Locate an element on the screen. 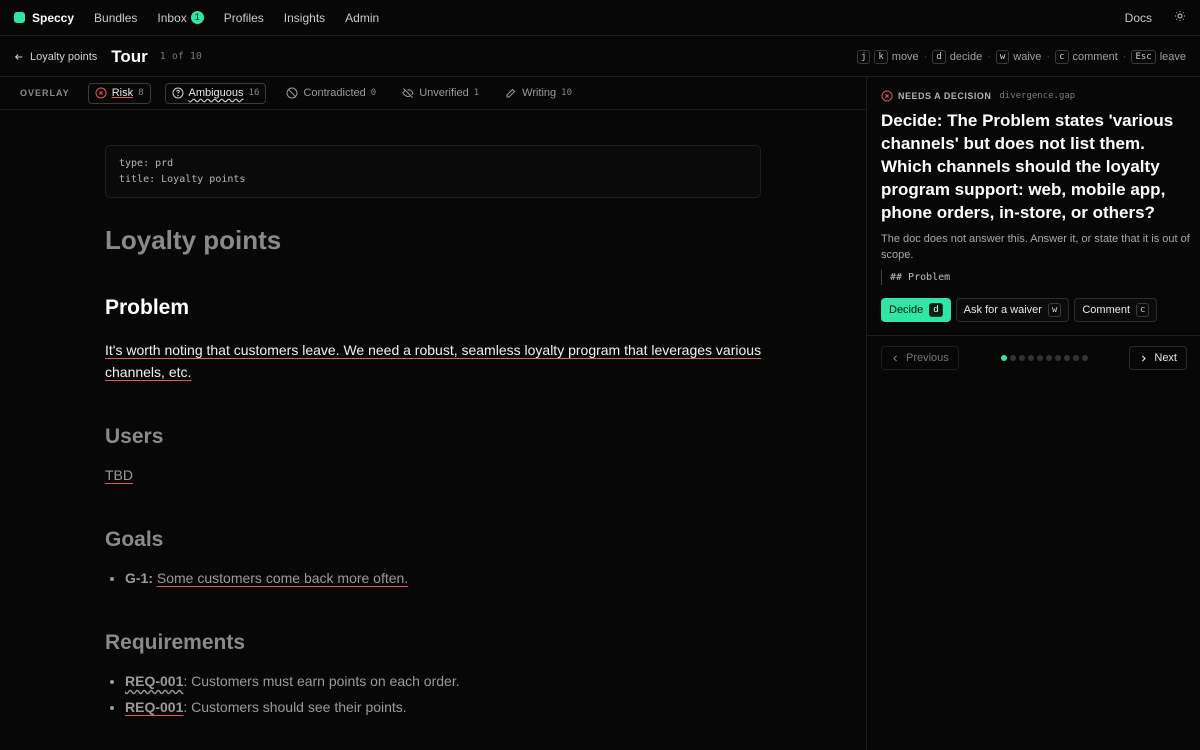 Image resolution: width=1200 pixels, height=750 pixels. comment-button-label: Comment is located at coordinates (1106, 310).